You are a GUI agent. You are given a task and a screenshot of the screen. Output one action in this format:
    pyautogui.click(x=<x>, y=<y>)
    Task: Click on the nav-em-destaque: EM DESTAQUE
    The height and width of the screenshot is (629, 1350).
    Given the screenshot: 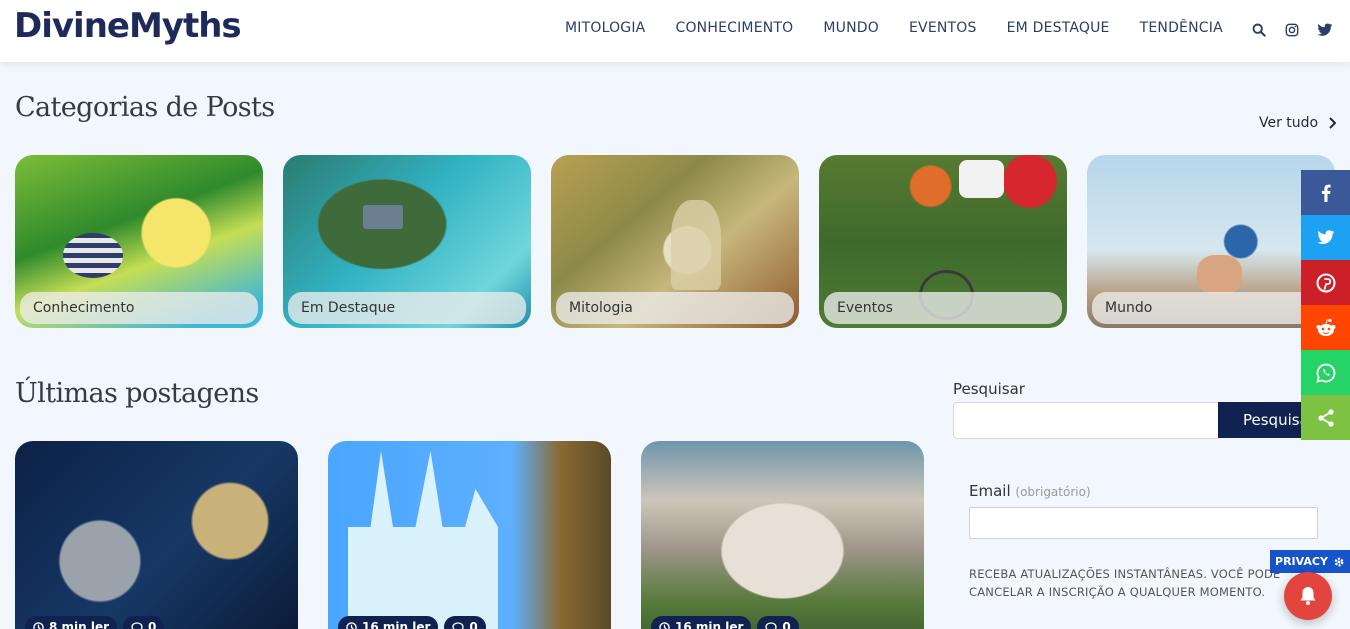 What is the action you would take?
    pyautogui.click(x=1058, y=28)
    